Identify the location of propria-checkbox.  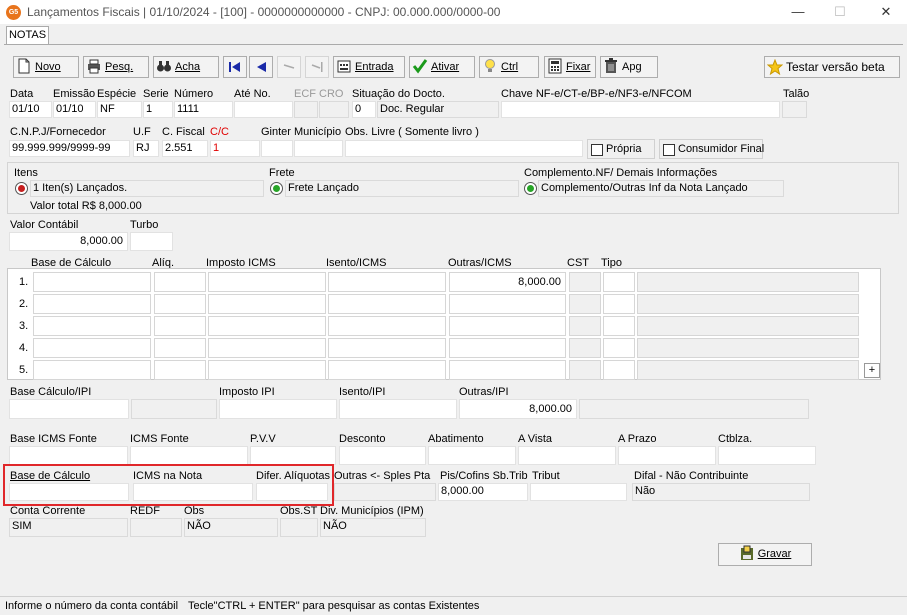
(597, 150).